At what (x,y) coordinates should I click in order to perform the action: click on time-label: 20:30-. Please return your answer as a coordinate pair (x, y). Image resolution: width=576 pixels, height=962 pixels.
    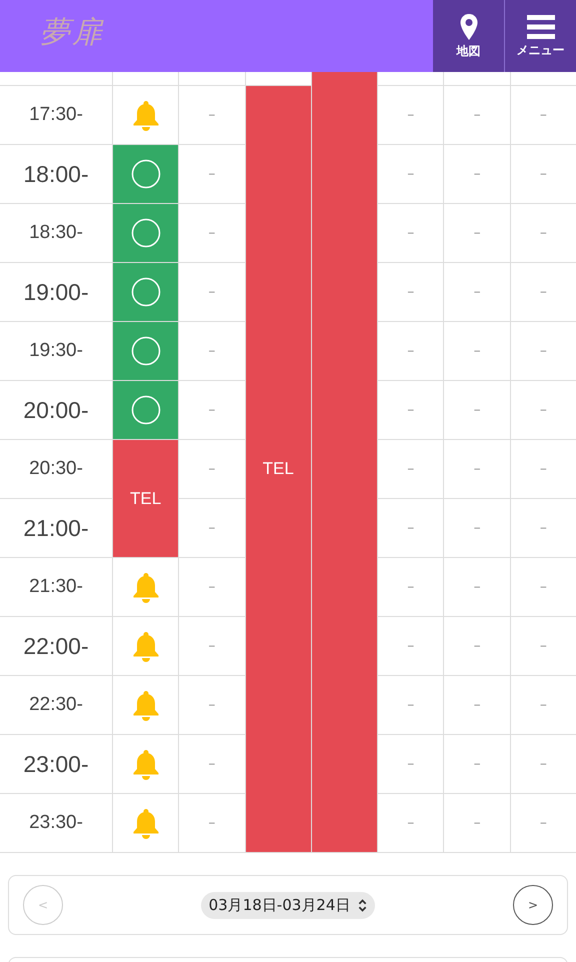
    Looking at the image, I should click on (56, 469).